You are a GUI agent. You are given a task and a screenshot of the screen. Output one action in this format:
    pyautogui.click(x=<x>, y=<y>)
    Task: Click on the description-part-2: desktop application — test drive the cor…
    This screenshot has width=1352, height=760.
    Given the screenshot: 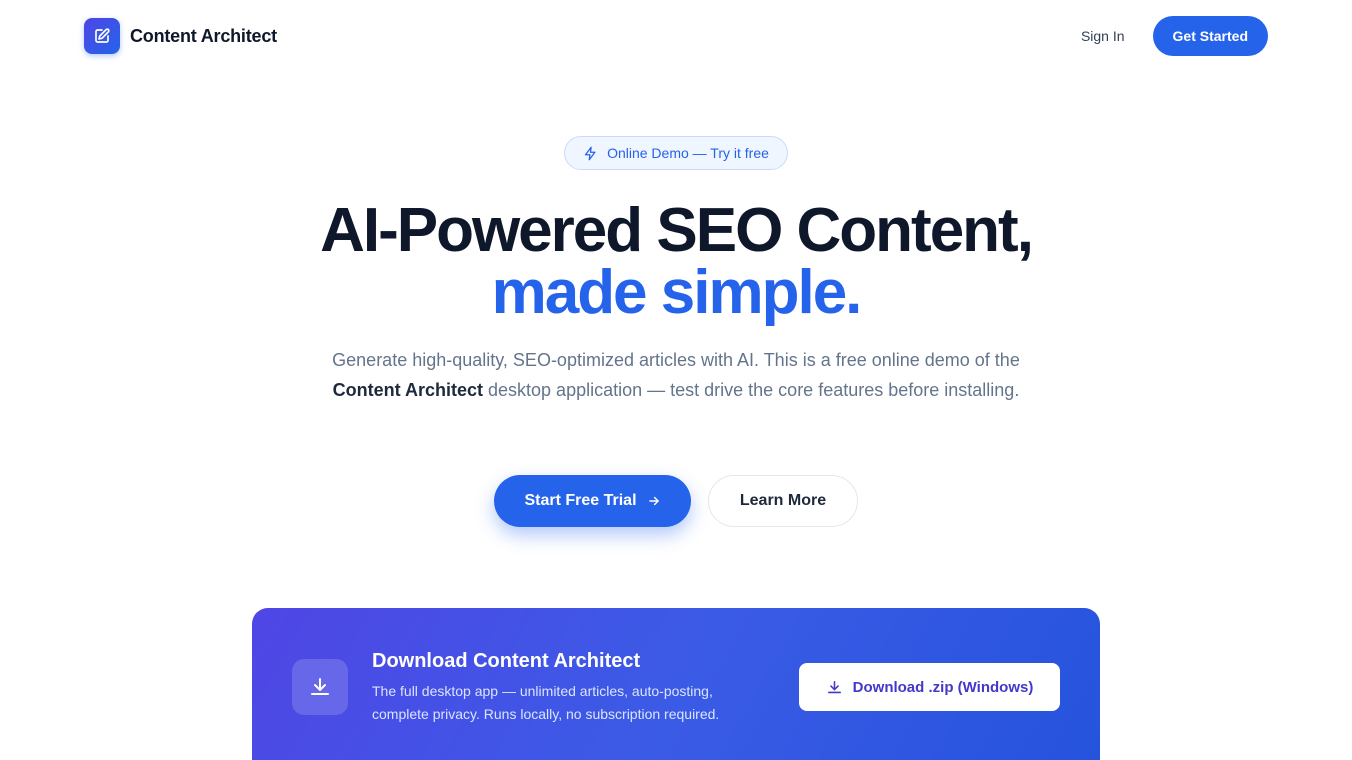 What is the action you would take?
    pyautogui.click(x=751, y=389)
    